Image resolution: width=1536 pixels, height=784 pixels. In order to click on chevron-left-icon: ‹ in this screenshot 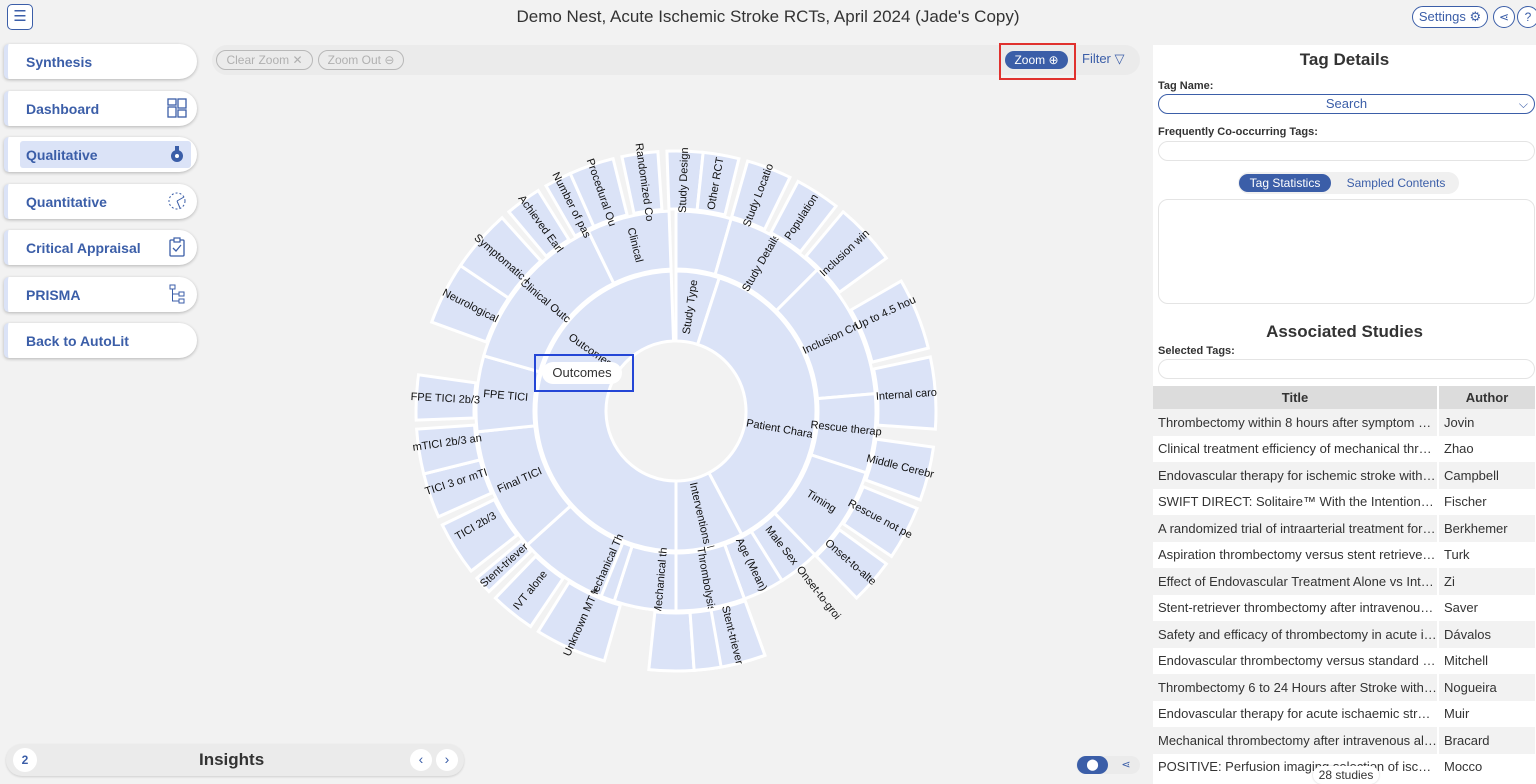, I will do `click(421, 760)`.